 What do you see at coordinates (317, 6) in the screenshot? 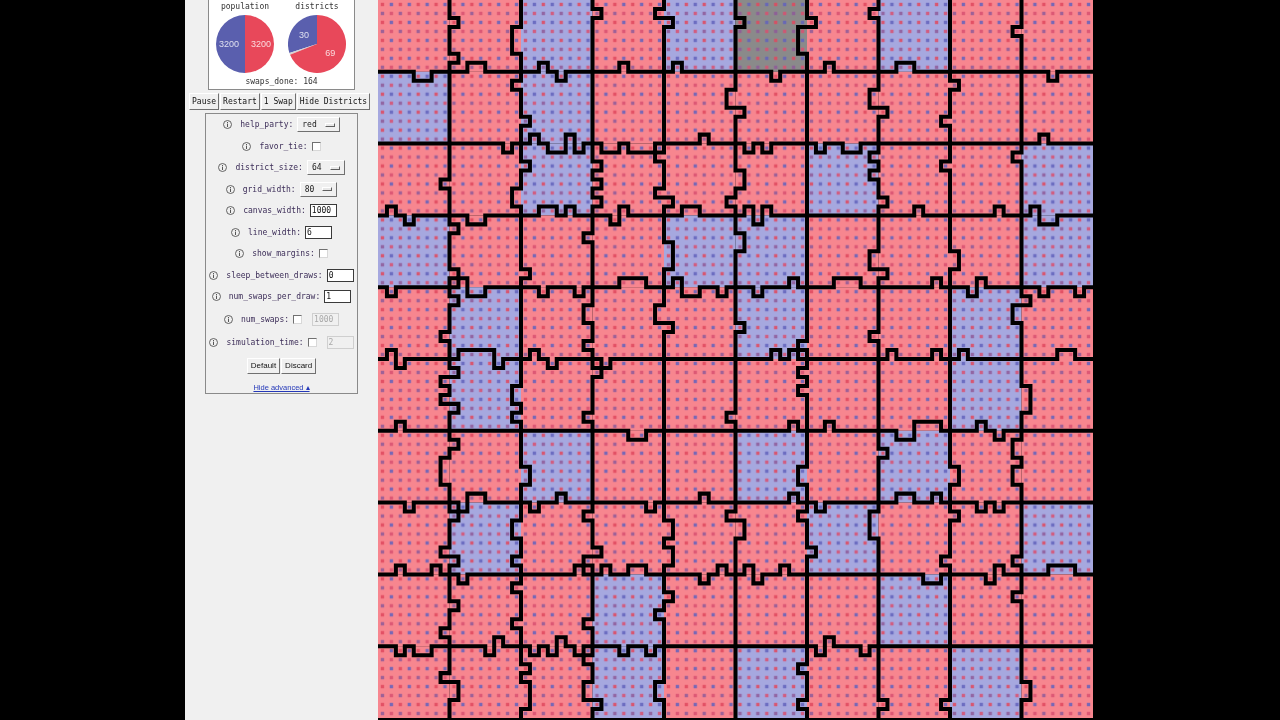
I see `chart-title: districts` at bounding box center [317, 6].